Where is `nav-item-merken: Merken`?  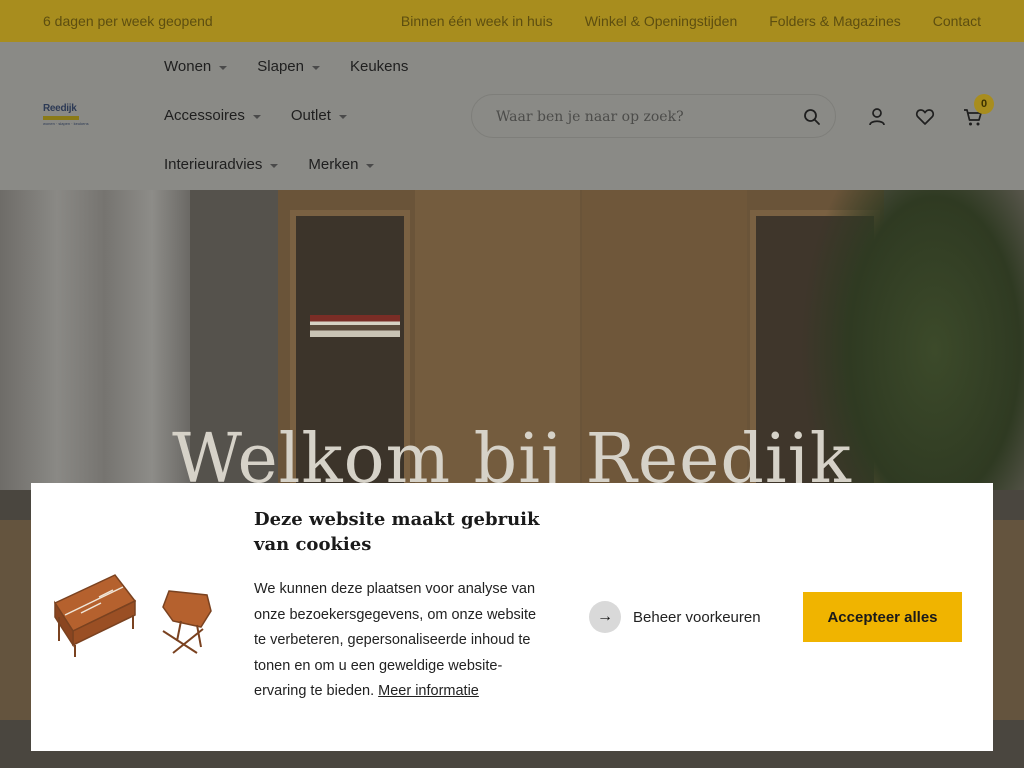
nav-item-merken: Merken is located at coordinates (341, 164).